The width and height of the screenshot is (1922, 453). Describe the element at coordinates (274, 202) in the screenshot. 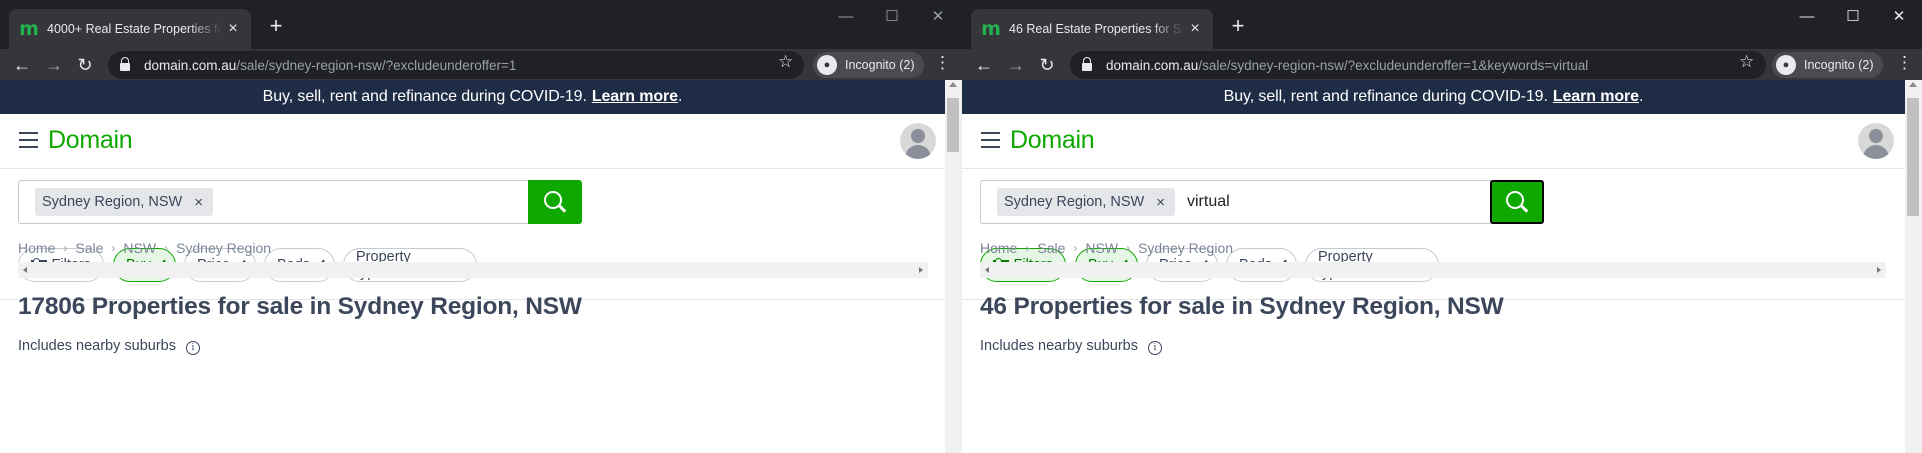

I see `search-input: Sydney Region, NSW ×` at that location.